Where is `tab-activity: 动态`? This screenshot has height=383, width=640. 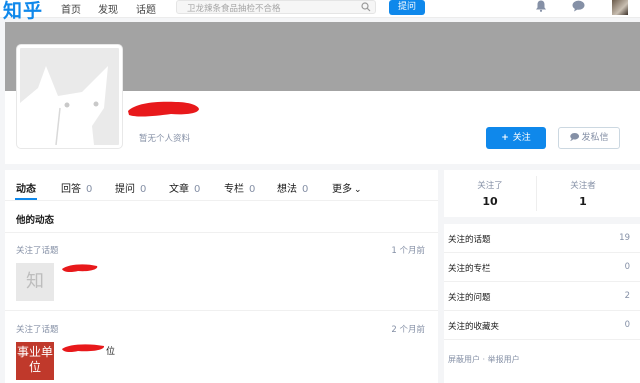 tab-activity: 动态 is located at coordinates (26, 187).